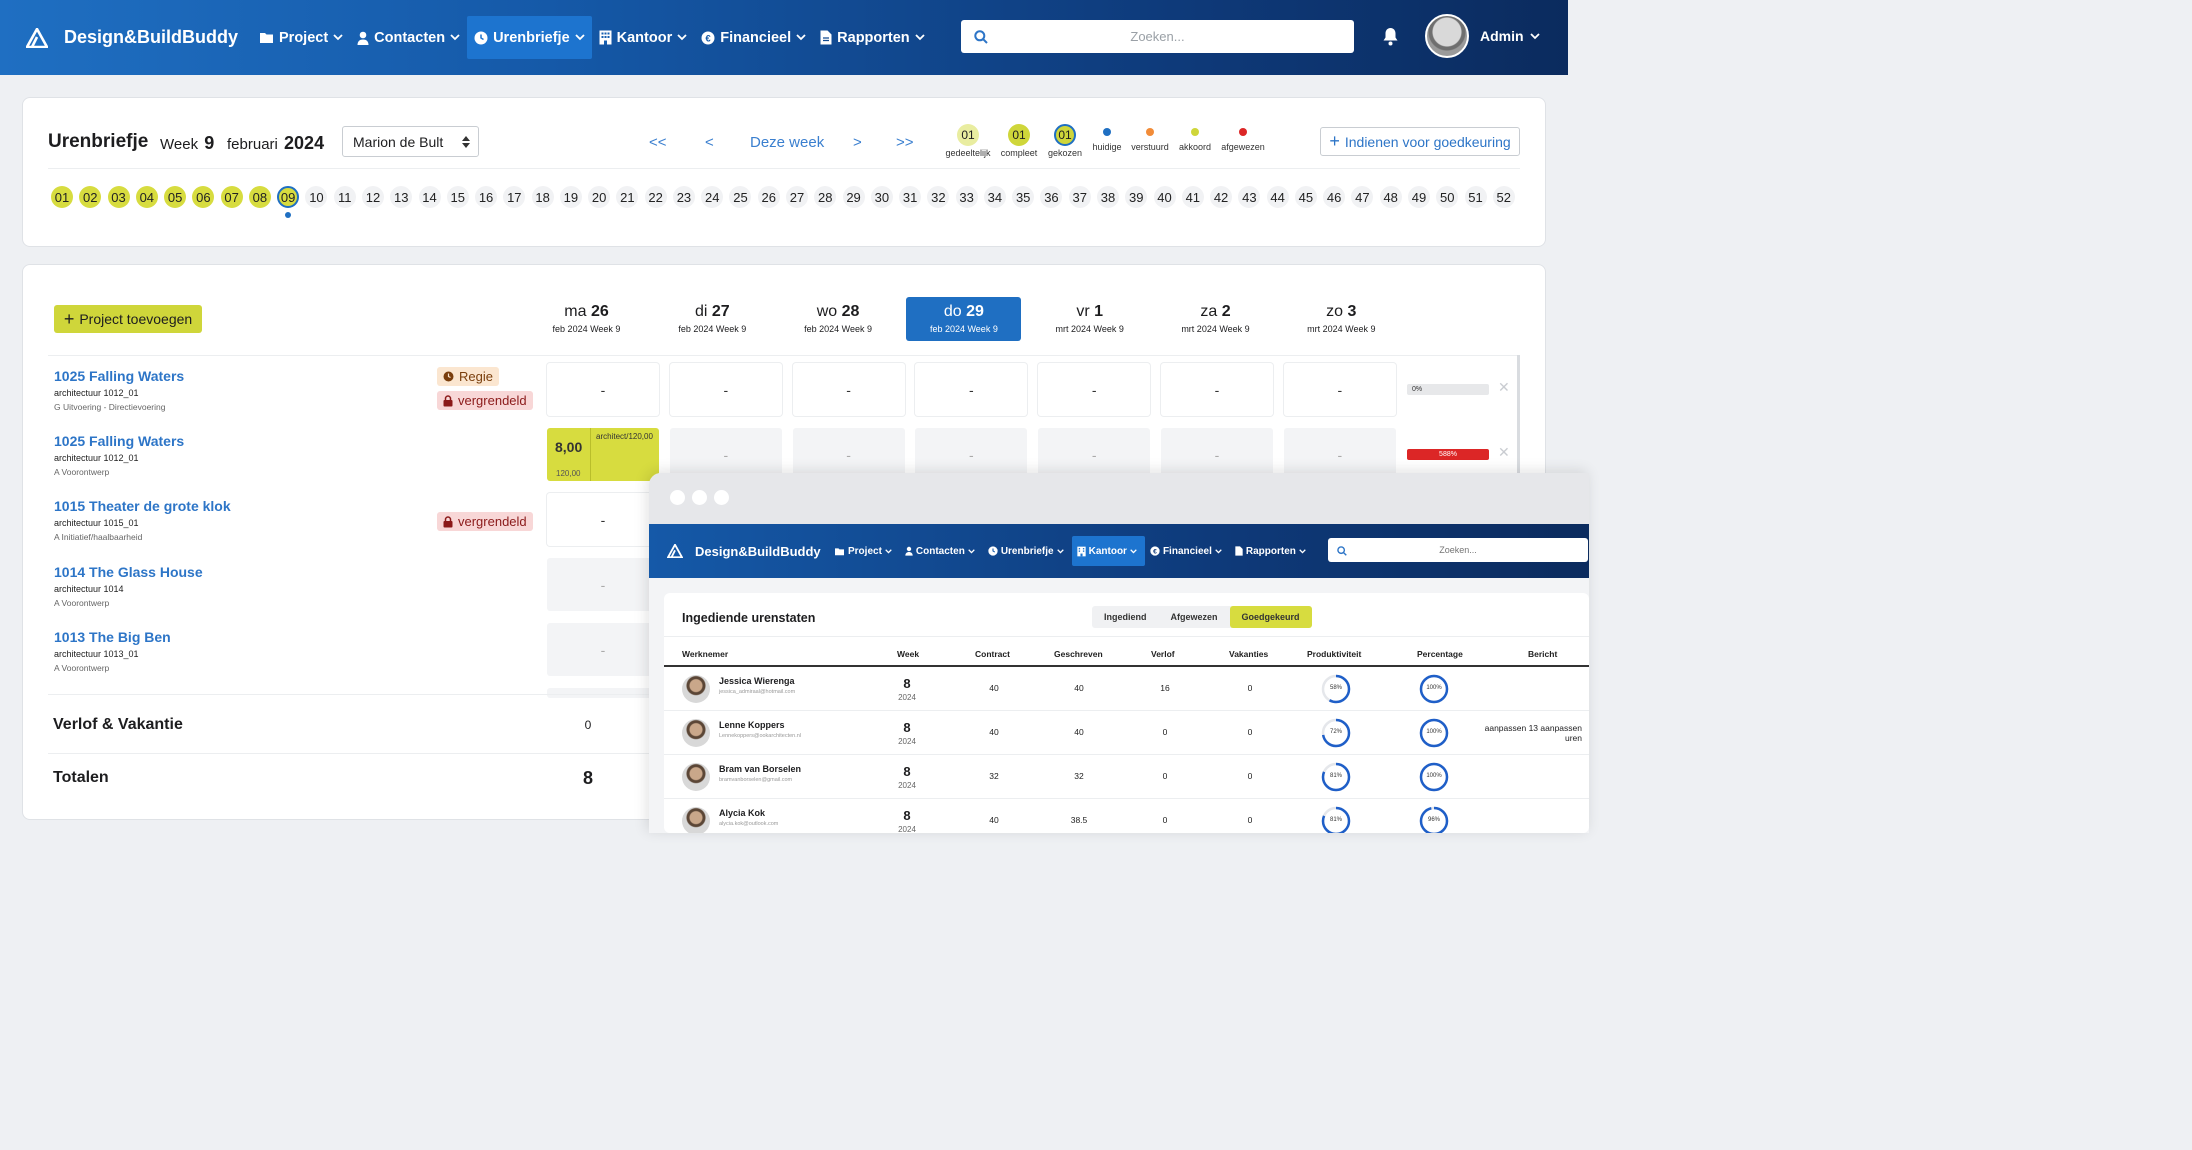 The height and width of the screenshot is (1150, 2192). Describe the element at coordinates (1107, 197) in the screenshot. I see `week-38: 38` at that location.